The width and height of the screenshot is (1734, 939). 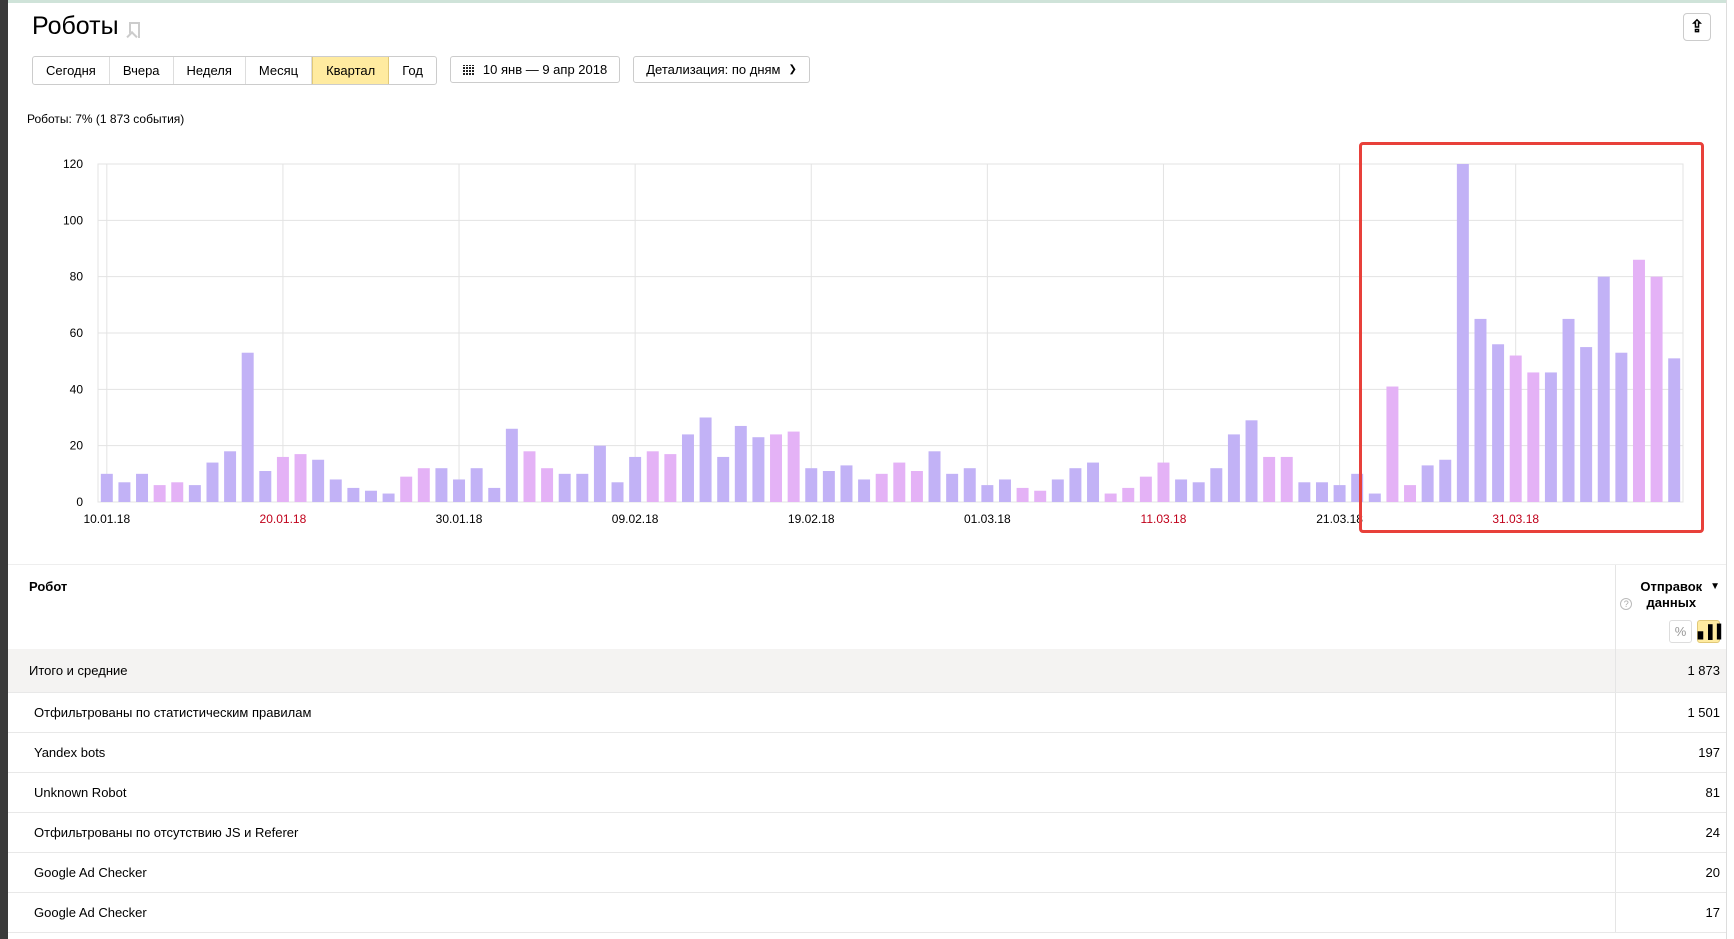 I want to click on table-row: Unknown Robot 81, so click(x=867, y=793).